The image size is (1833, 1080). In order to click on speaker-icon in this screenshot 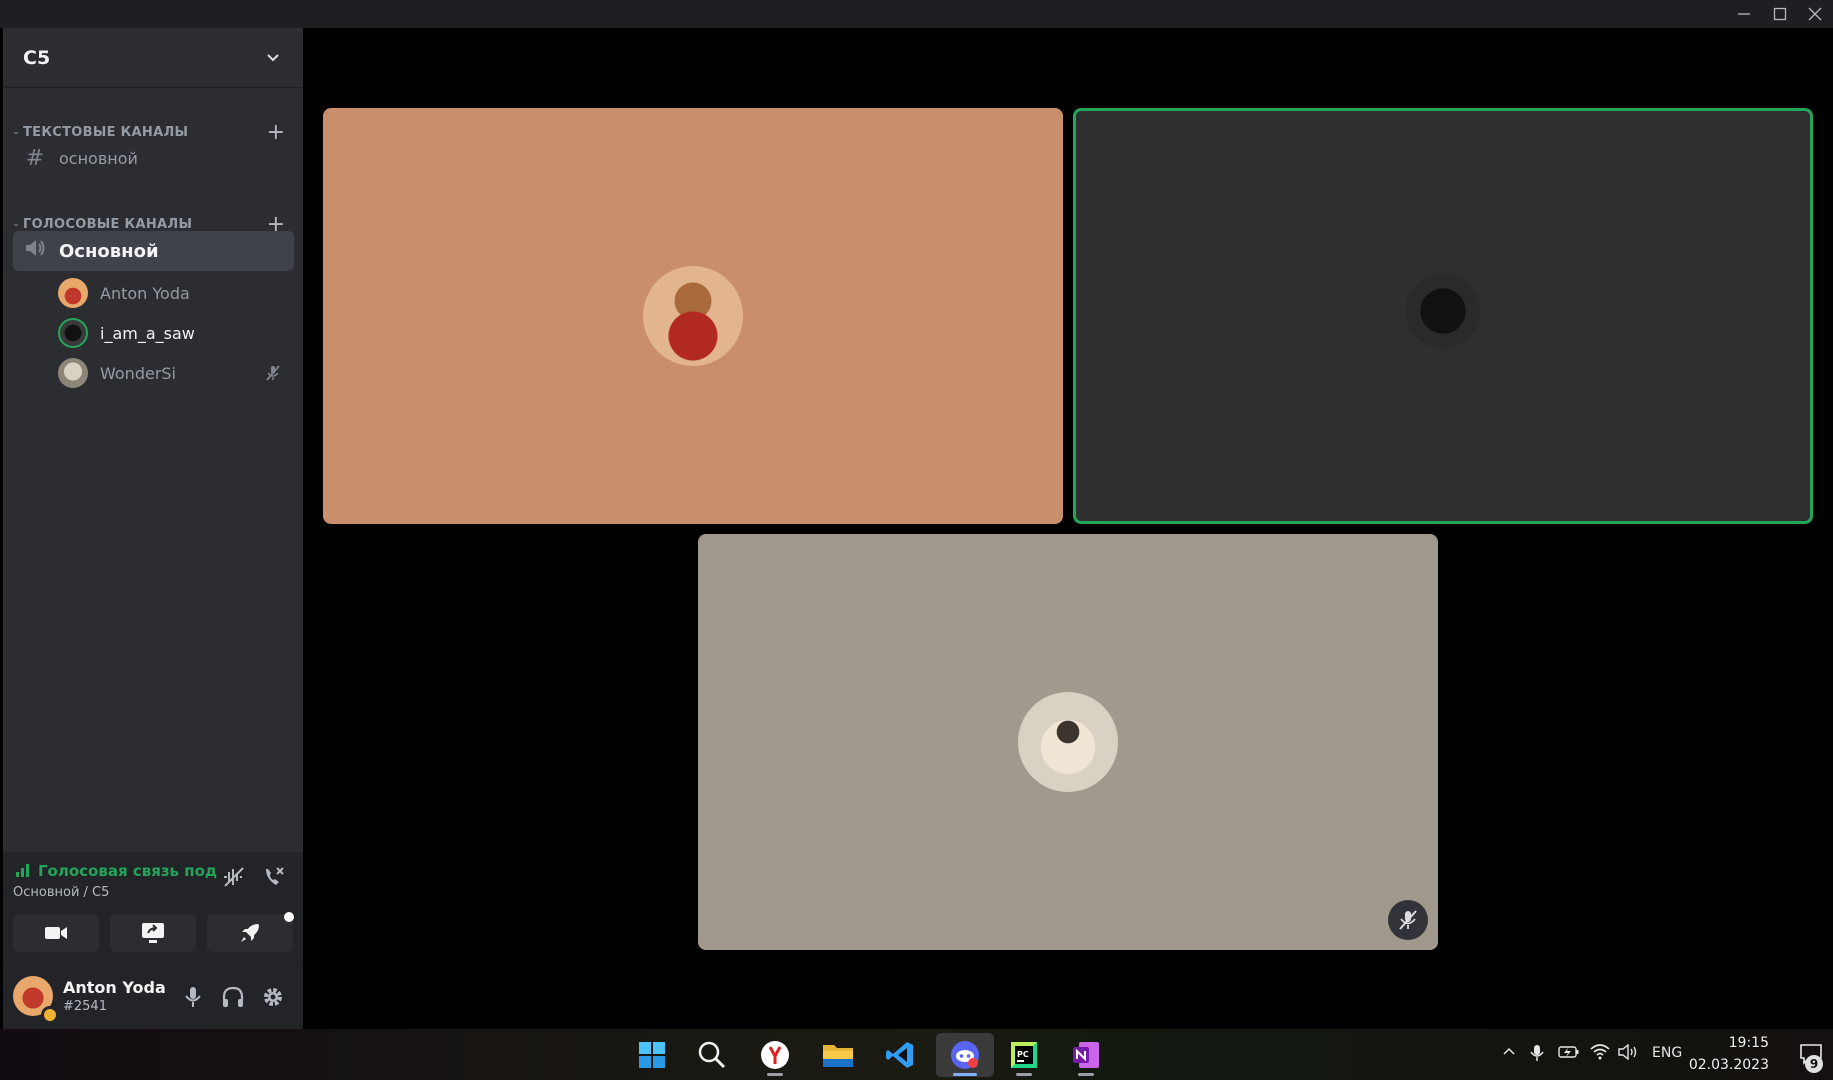, I will do `click(35, 251)`.